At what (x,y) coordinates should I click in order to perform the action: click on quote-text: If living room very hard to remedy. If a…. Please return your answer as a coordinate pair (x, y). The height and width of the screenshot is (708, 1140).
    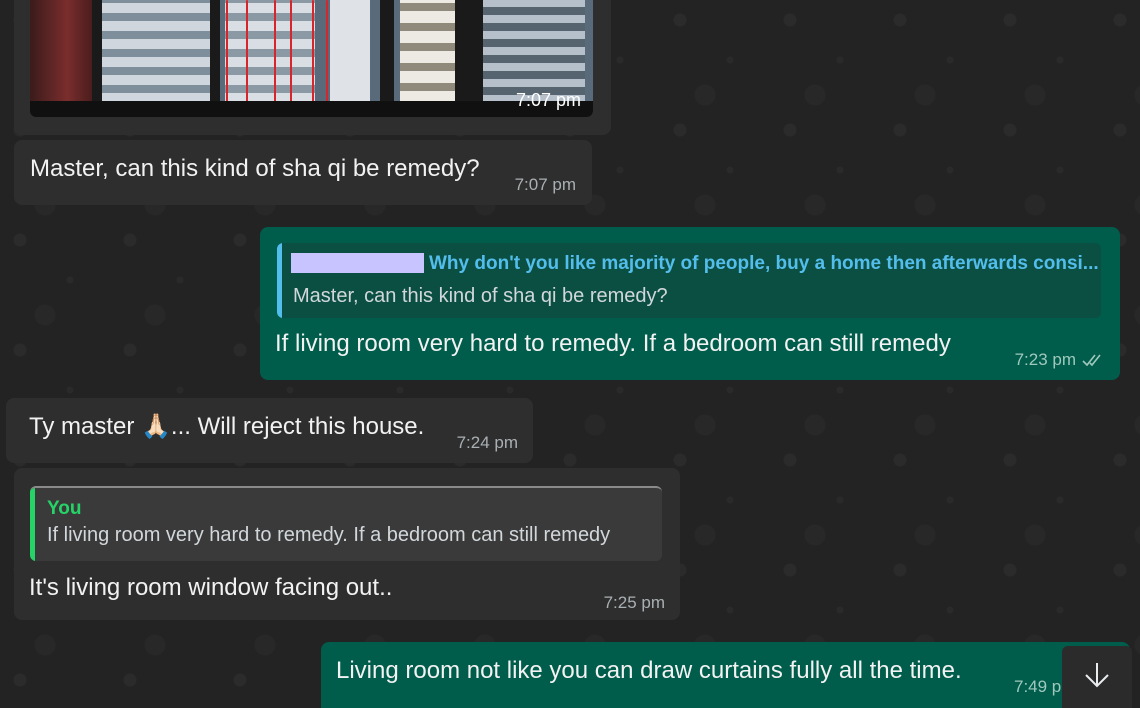
    Looking at the image, I should click on (329, 535).